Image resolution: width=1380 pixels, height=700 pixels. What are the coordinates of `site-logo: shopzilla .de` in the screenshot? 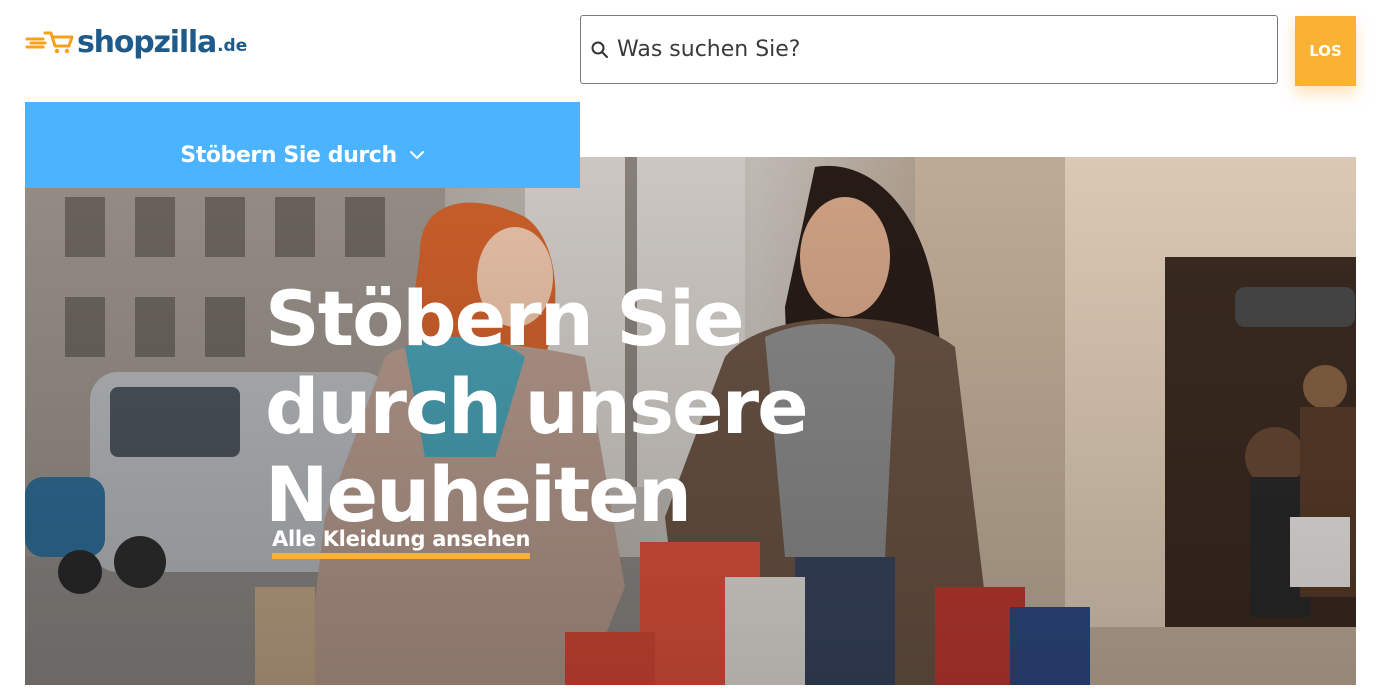 It's located at (136, 42).